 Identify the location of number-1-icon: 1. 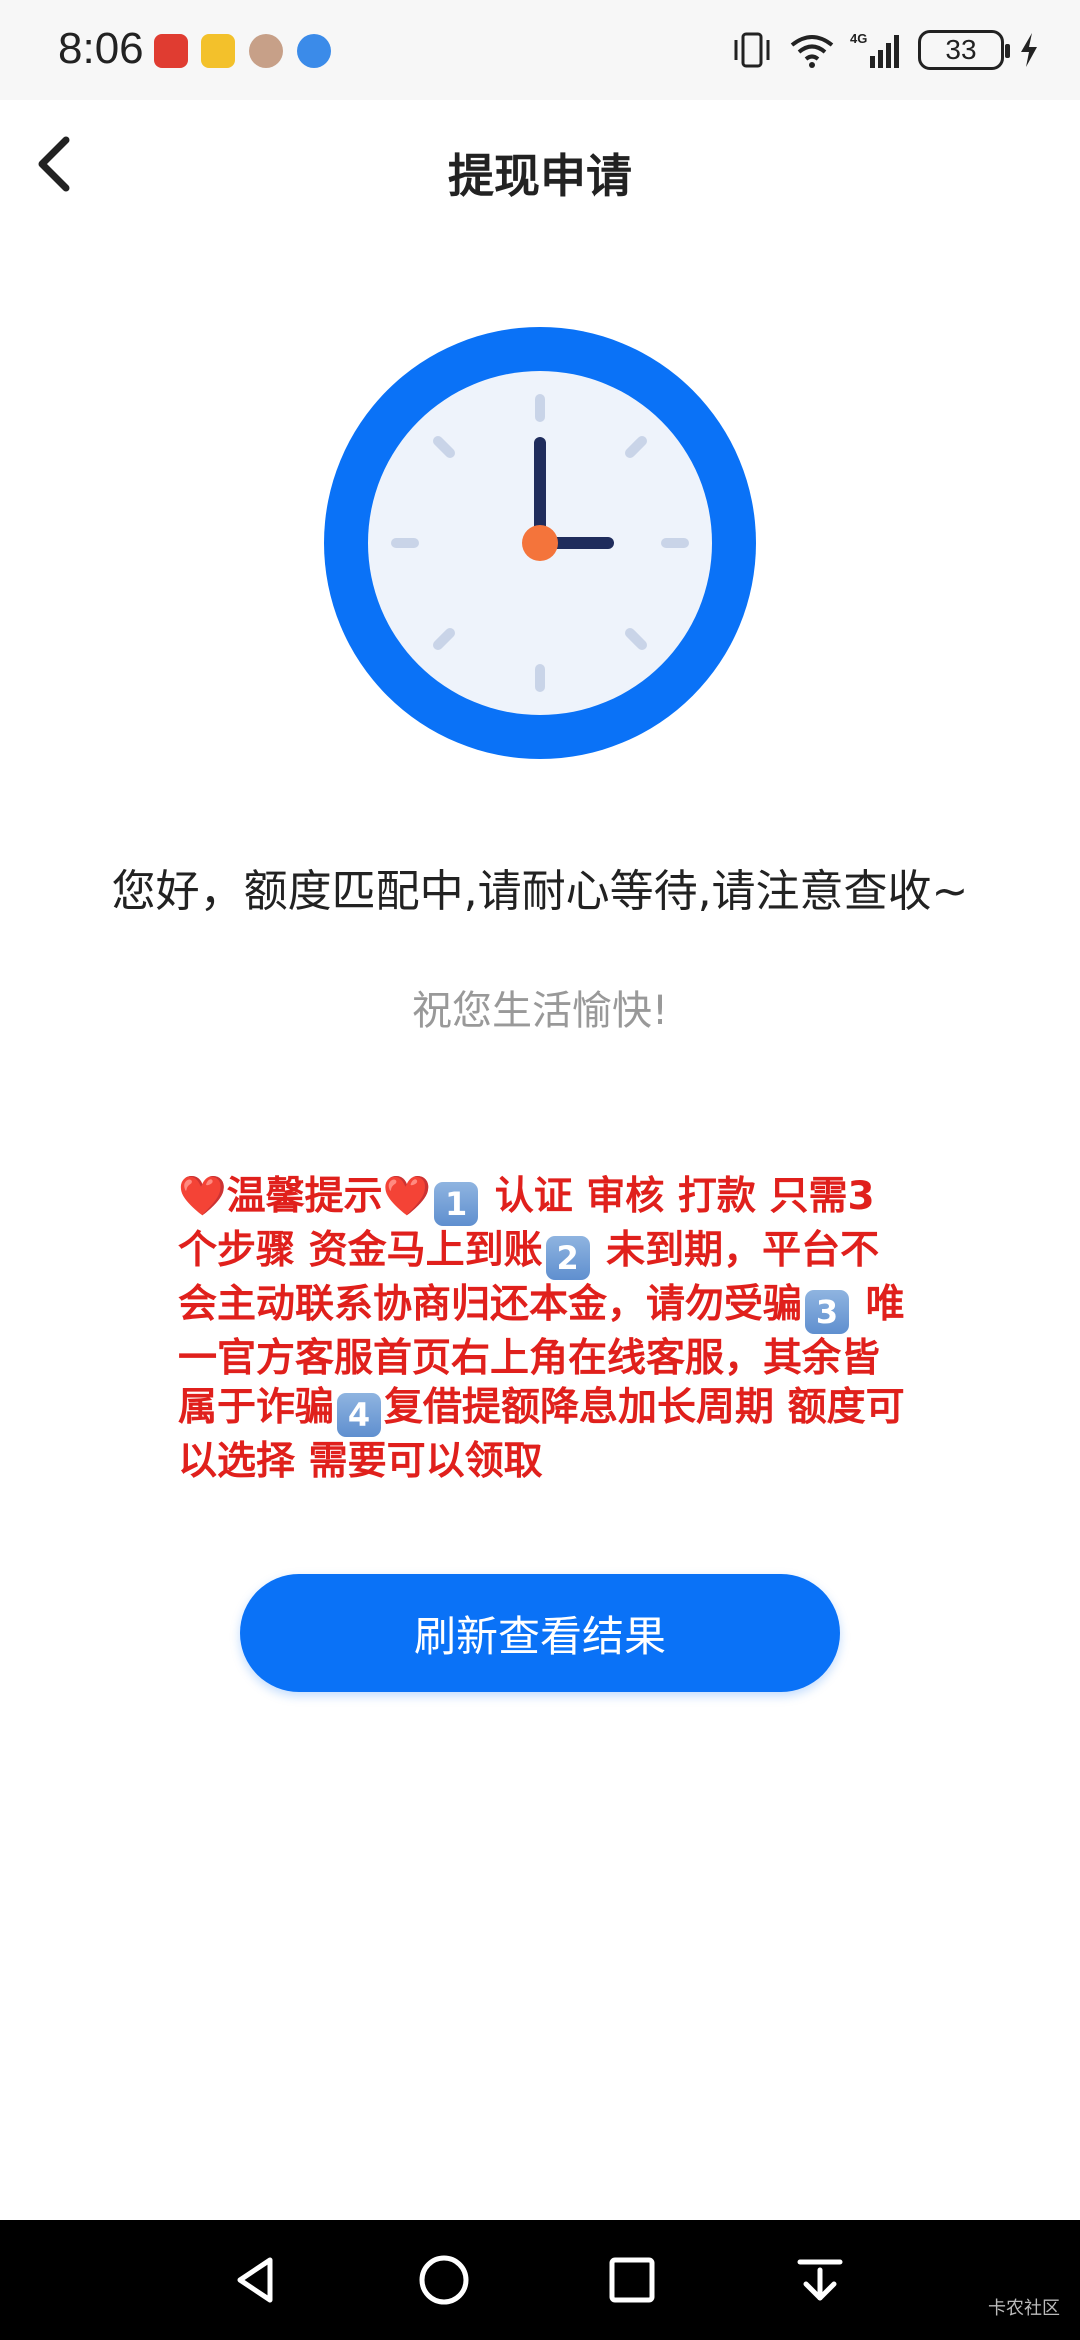
(456, 1204).